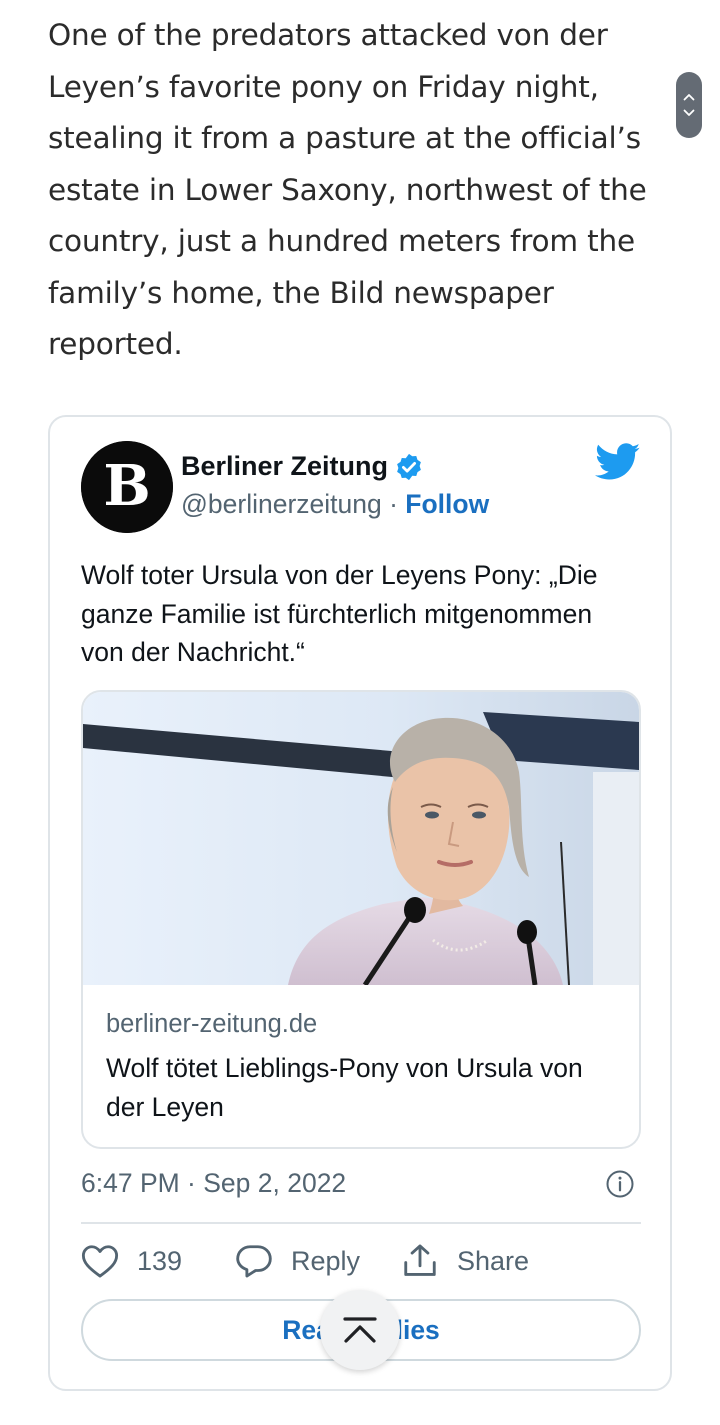  I want to click on scroll-nav-pill, so click(689, 105).